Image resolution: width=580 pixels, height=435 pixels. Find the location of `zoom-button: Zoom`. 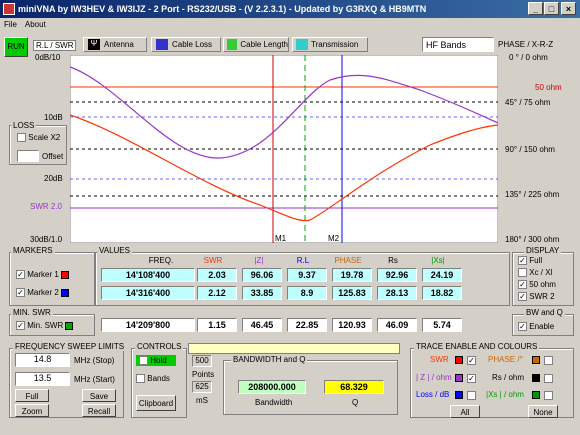

zoom-button: Zoom is located at coordinates (32, 410).